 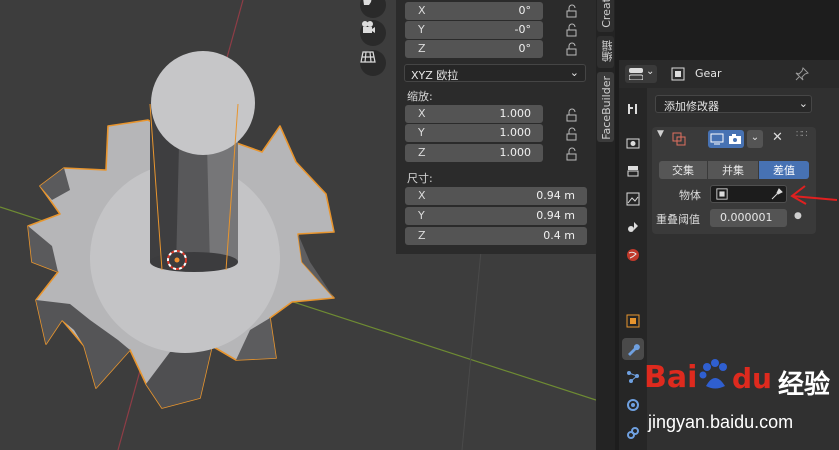 I want to click on scale-z-field: Z 1.000, so click(x=474, y=153).